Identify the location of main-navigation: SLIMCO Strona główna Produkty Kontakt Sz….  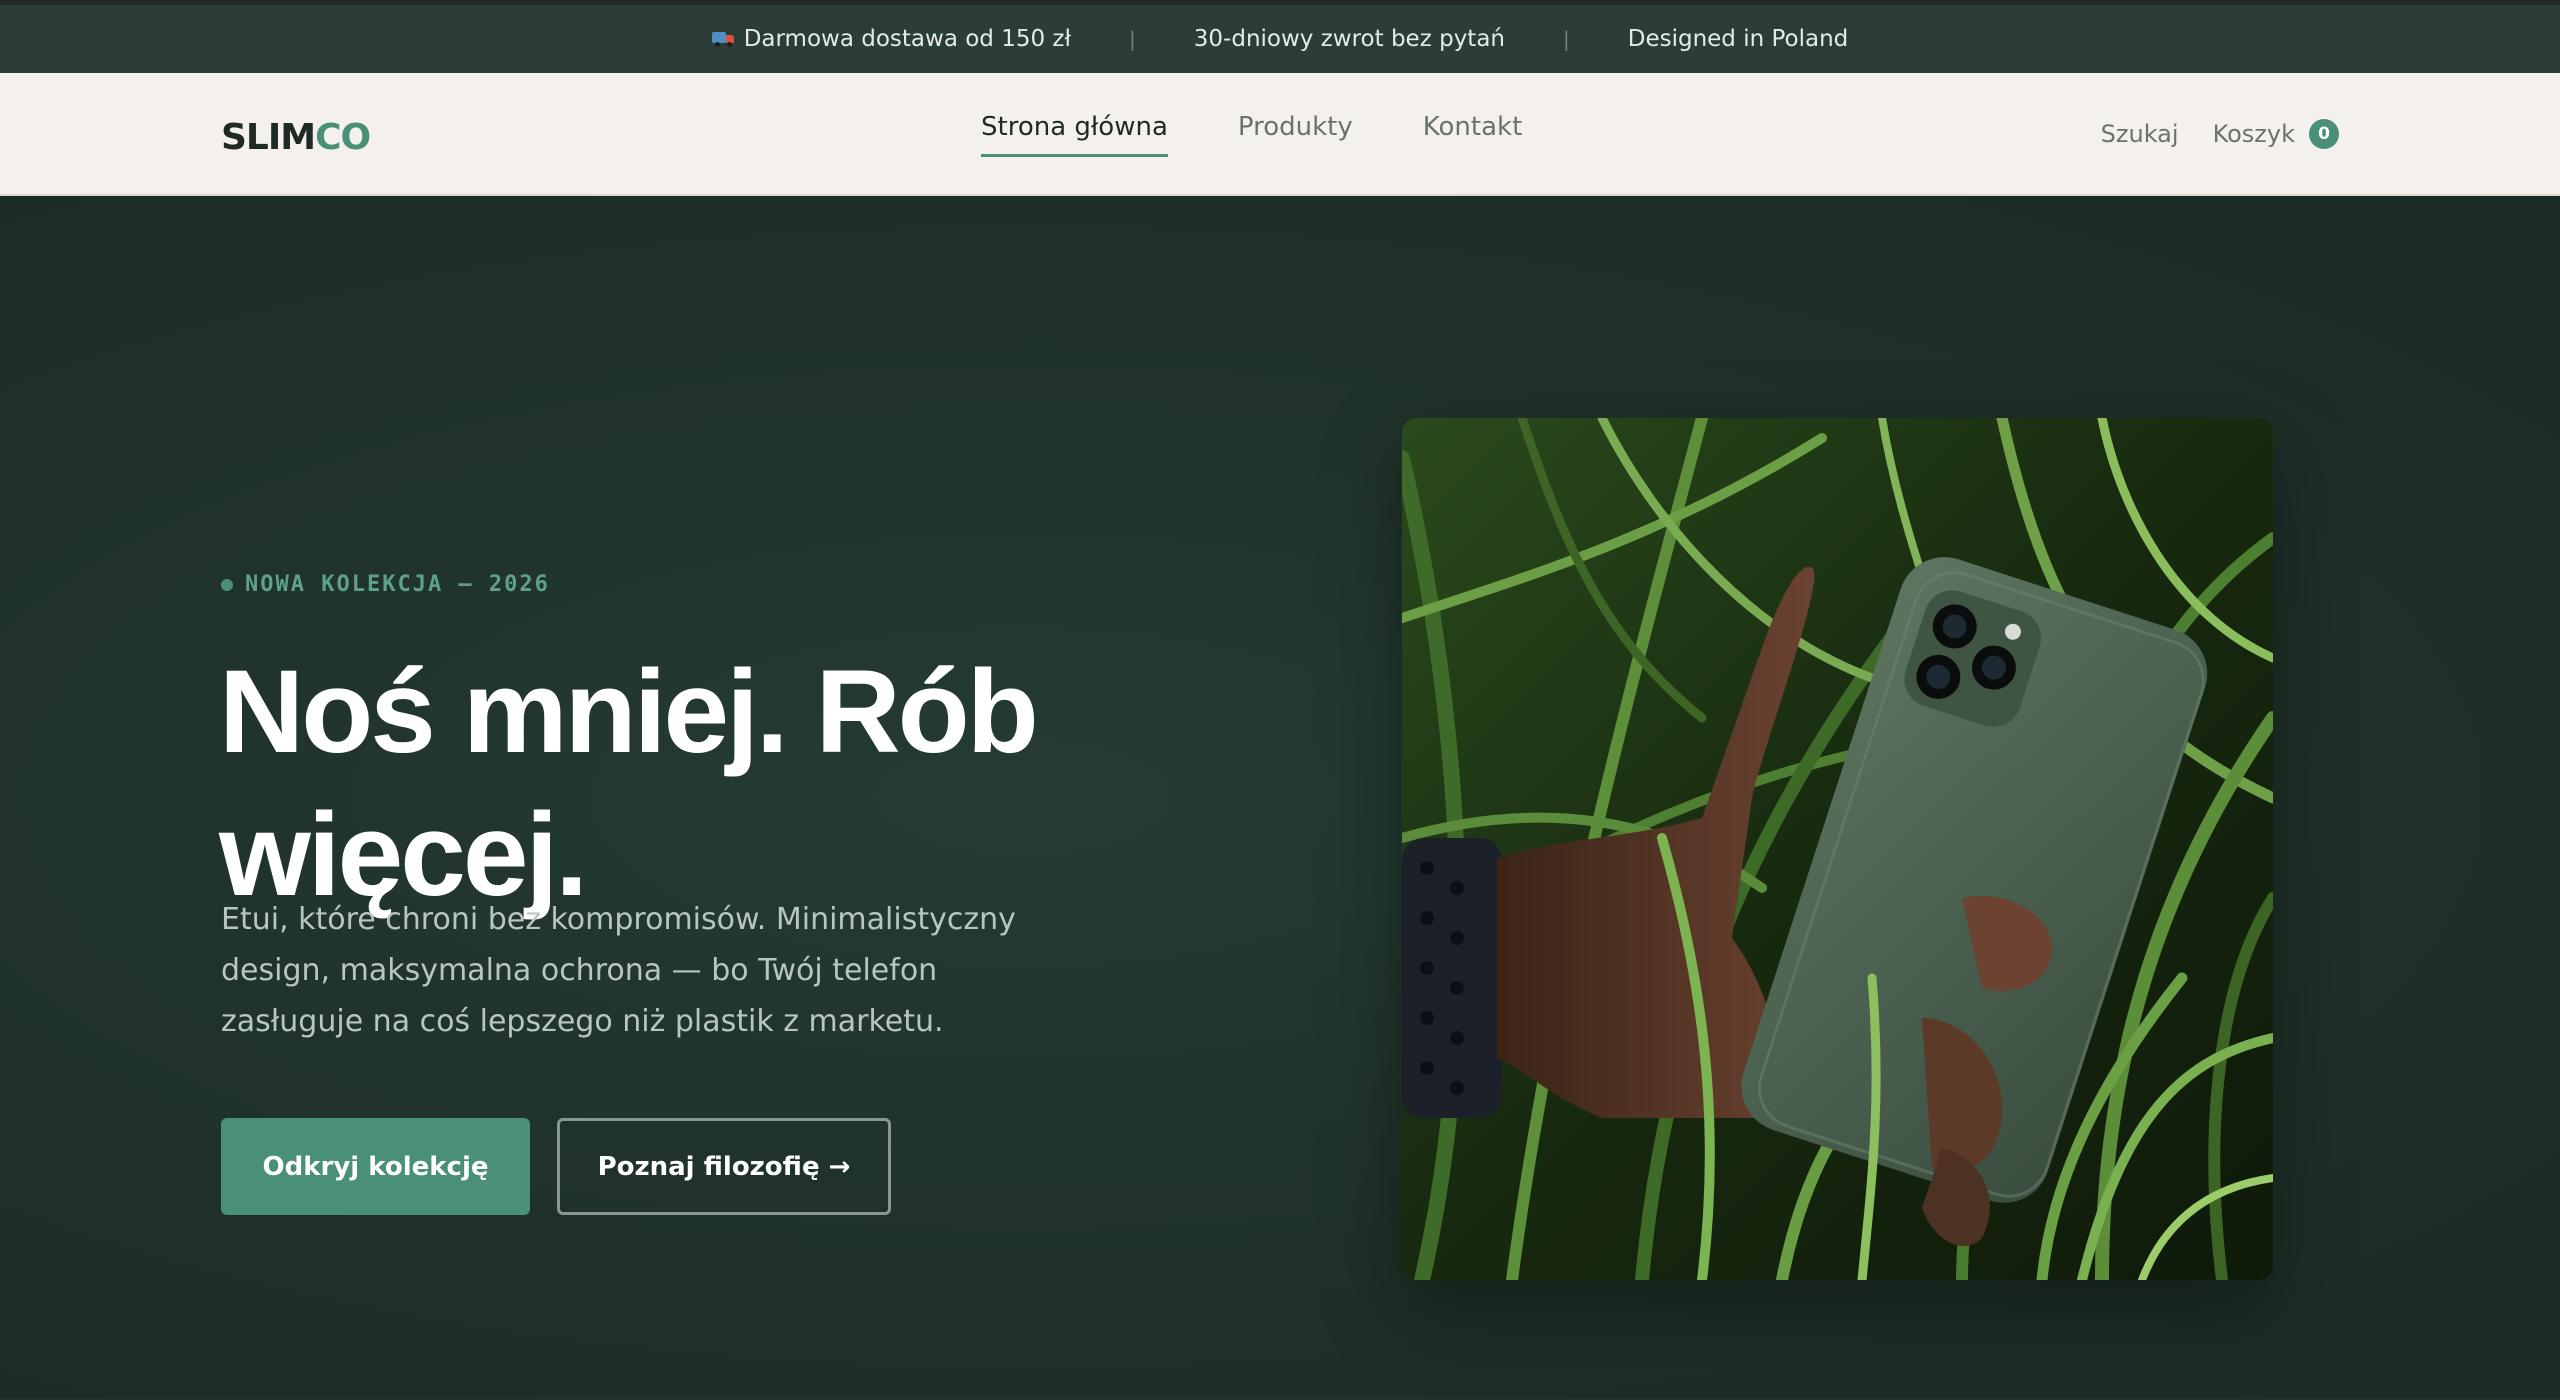
(1280, 134).